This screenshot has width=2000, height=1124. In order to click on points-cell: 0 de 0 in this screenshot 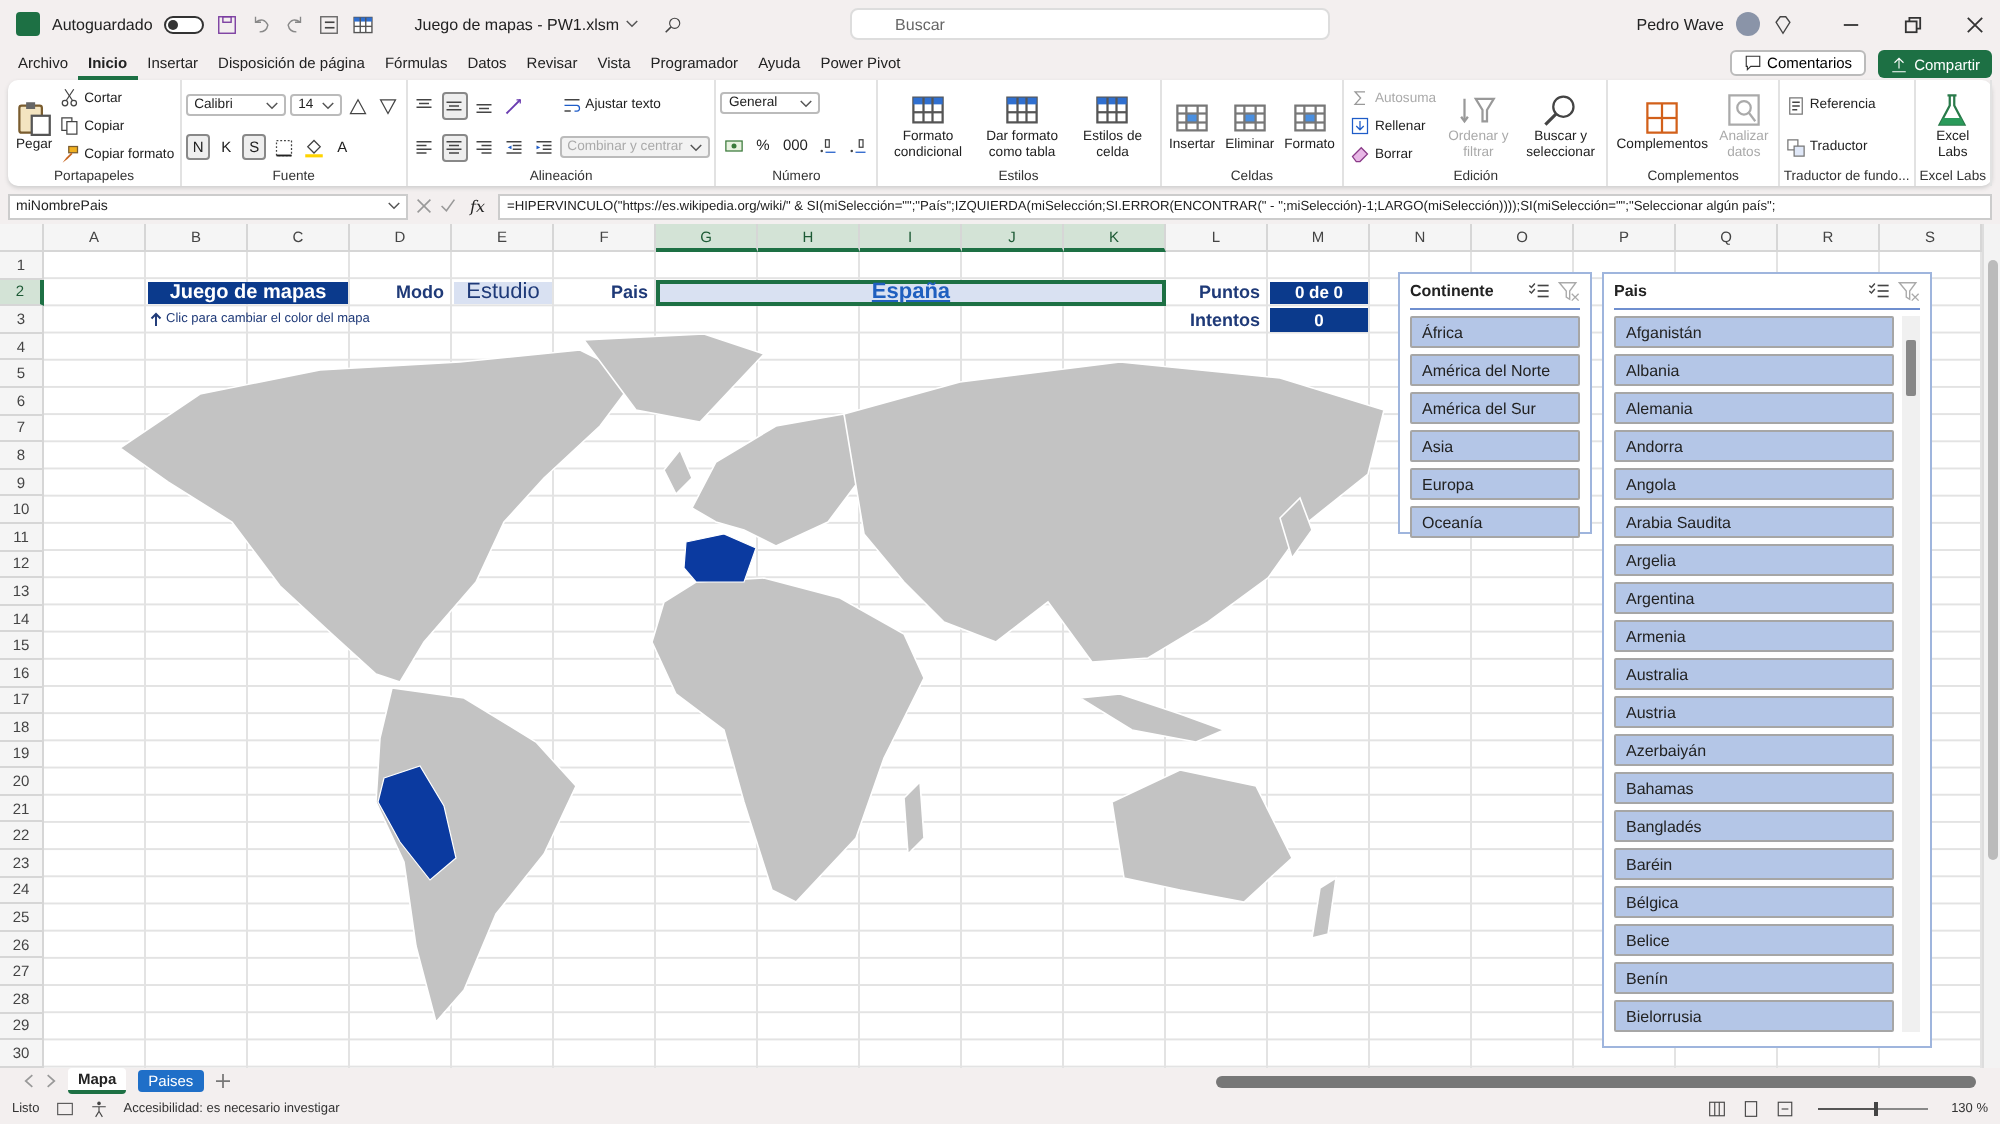, I will do `click(1319, 293)`.